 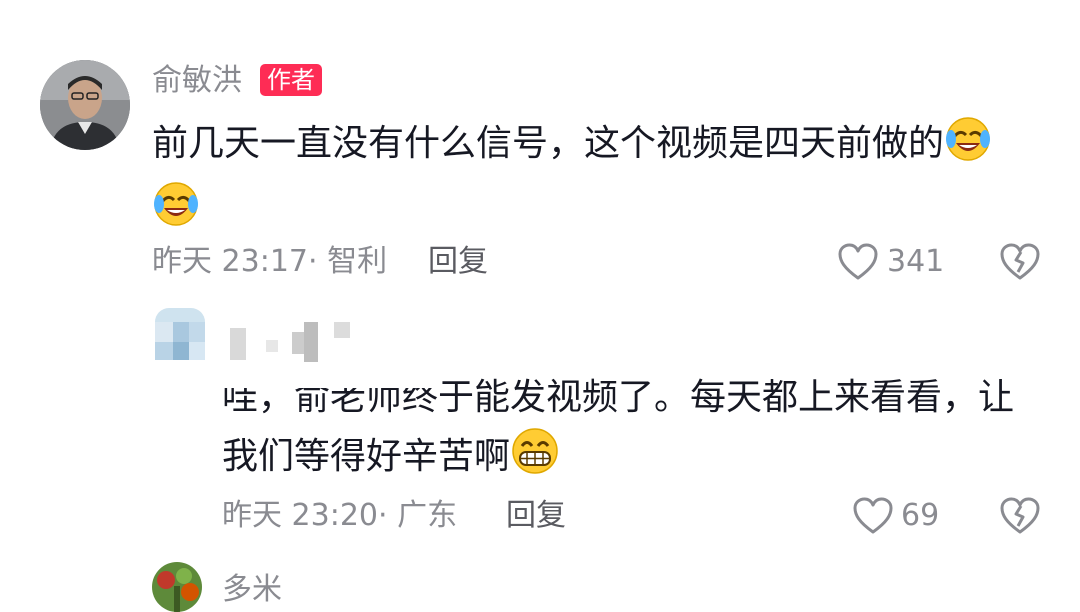 I want to click on author-avatar, so click(x=85, y=105).